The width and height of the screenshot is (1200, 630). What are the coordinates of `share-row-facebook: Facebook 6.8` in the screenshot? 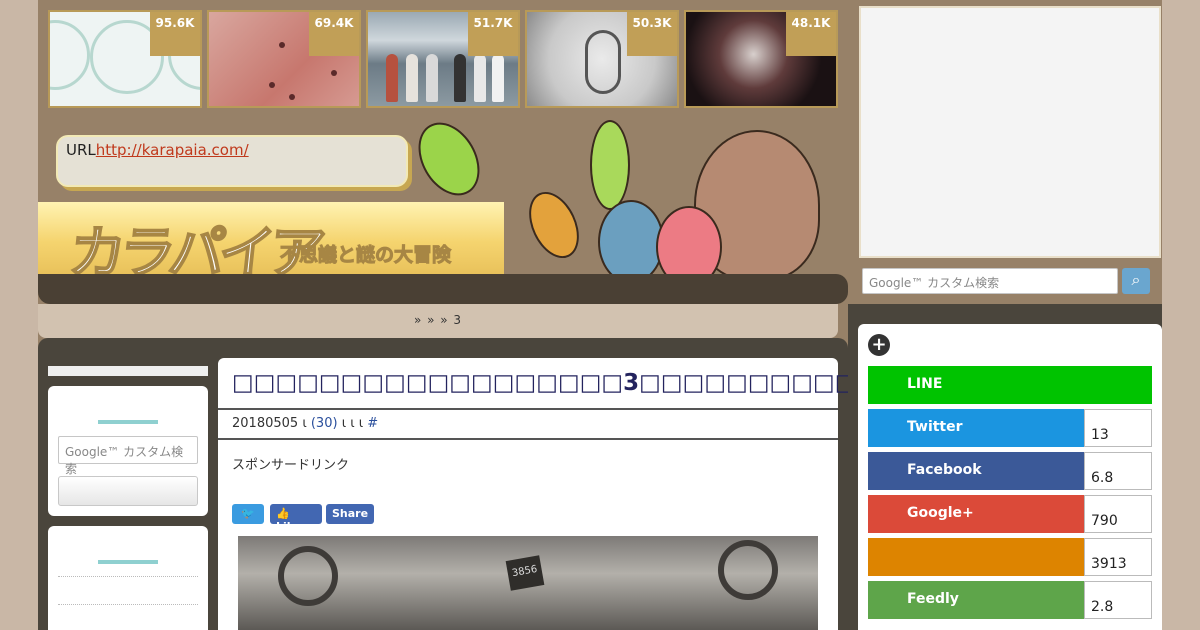 It's located at (1010, 471).